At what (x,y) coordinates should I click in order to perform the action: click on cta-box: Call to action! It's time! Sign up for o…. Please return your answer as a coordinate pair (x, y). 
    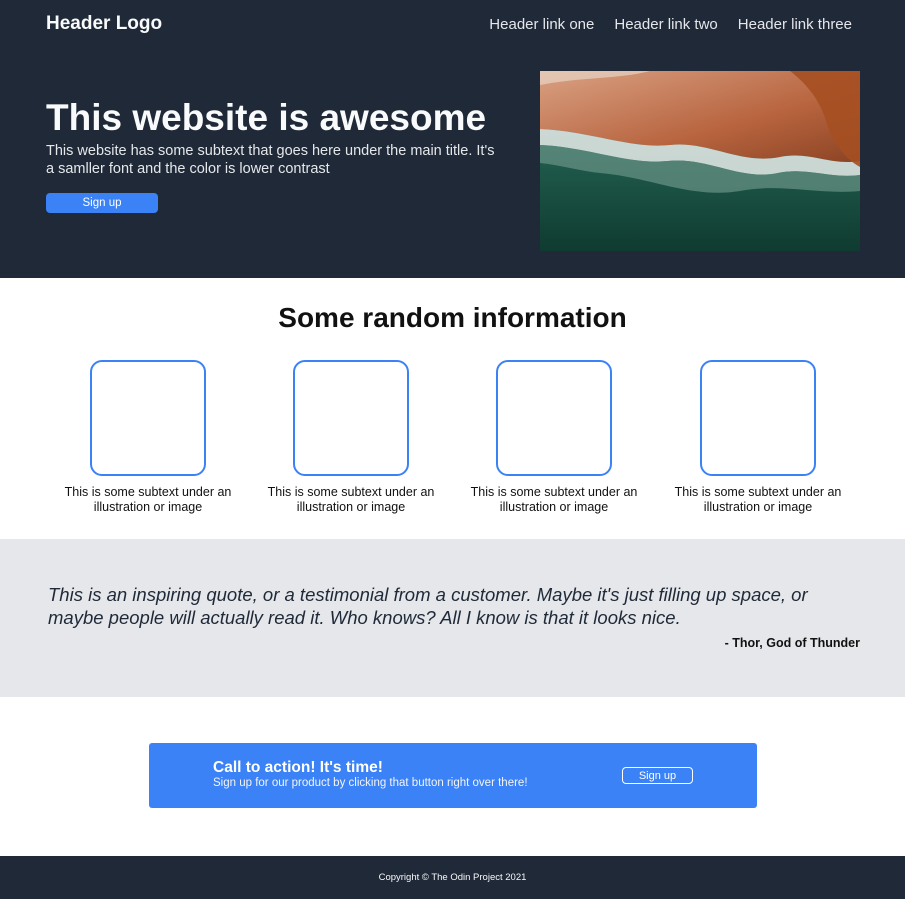
    Looking at the image, I should click on (453, 775).